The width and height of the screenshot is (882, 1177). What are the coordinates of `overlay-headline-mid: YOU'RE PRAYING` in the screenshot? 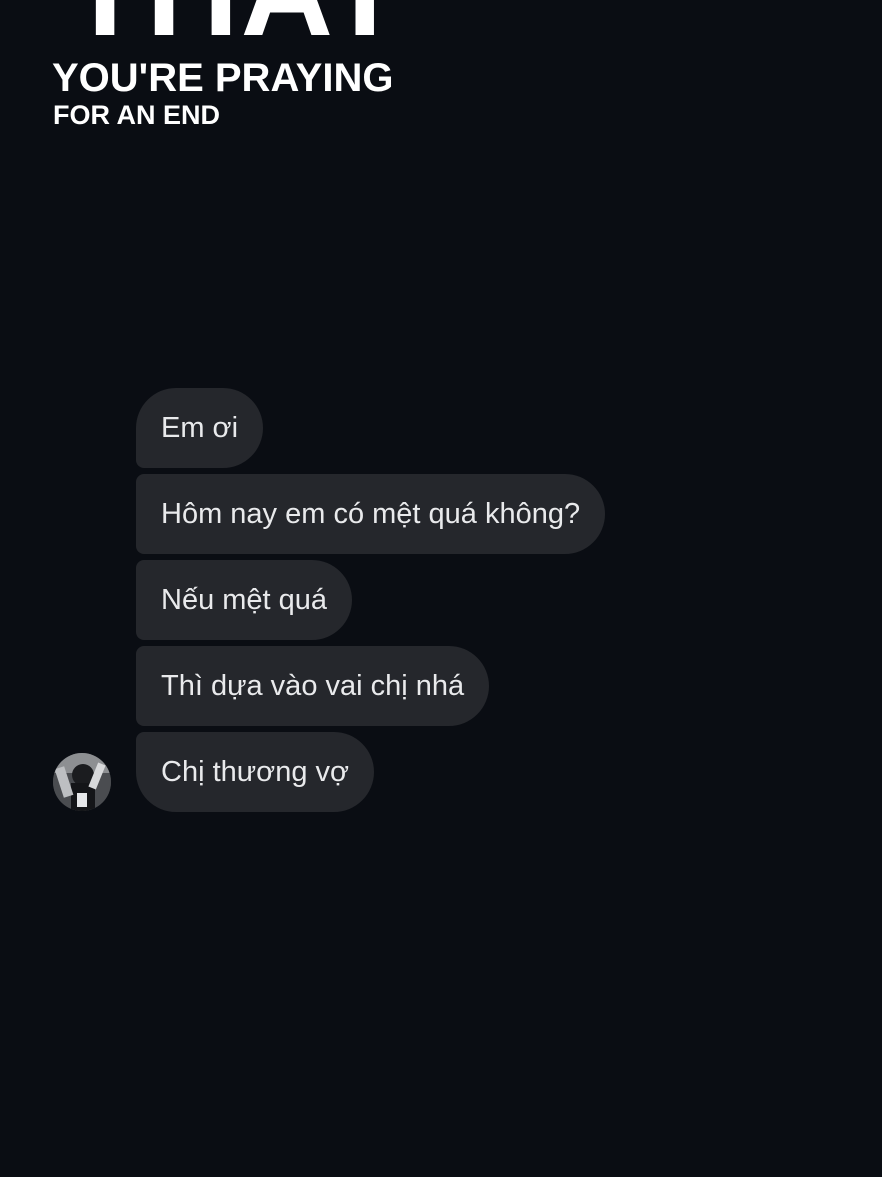 It's located at (223, 78).